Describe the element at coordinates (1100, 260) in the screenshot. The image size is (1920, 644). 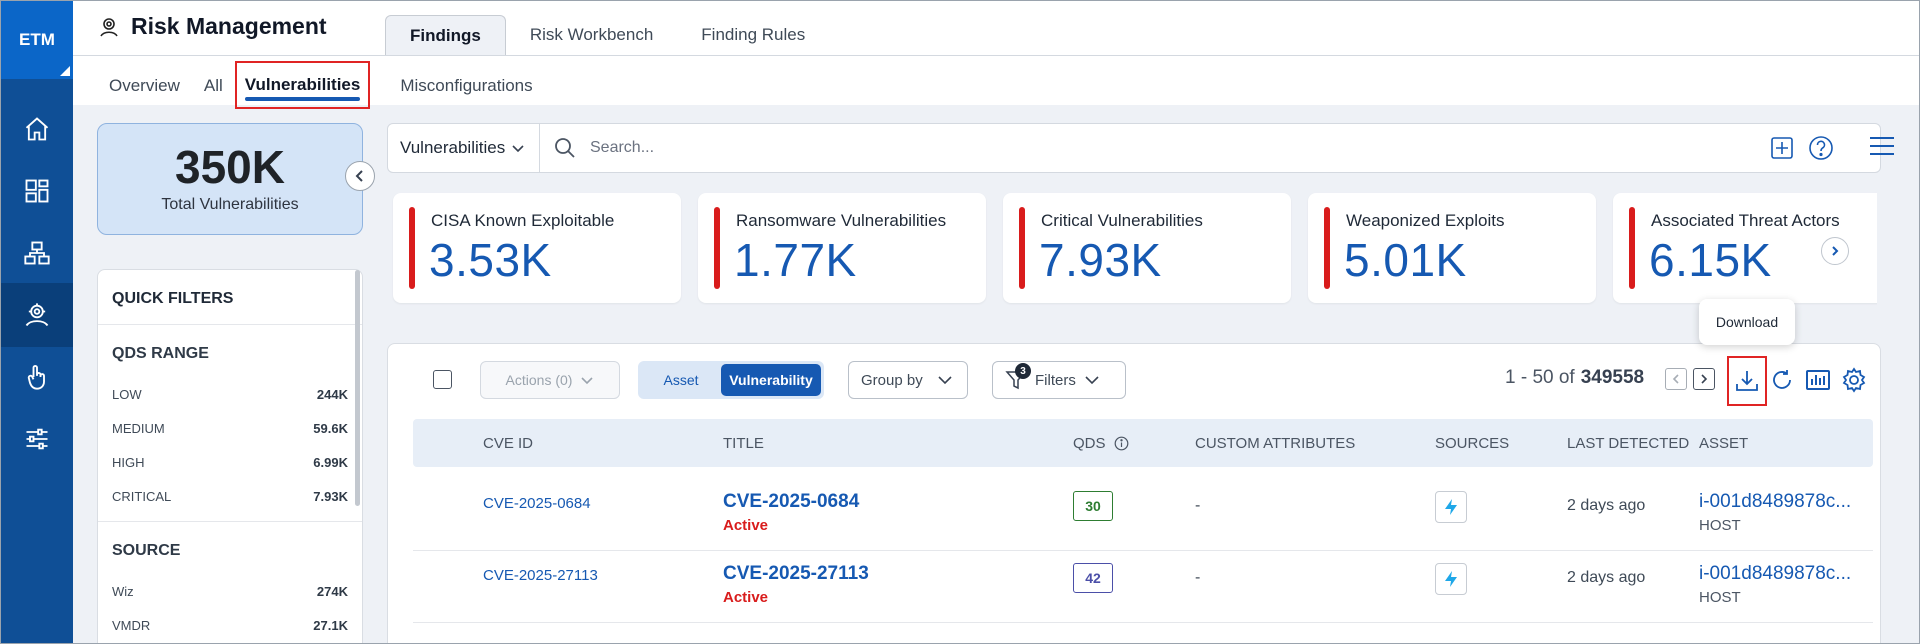
I see `stat-value: 7.93K` at that location.